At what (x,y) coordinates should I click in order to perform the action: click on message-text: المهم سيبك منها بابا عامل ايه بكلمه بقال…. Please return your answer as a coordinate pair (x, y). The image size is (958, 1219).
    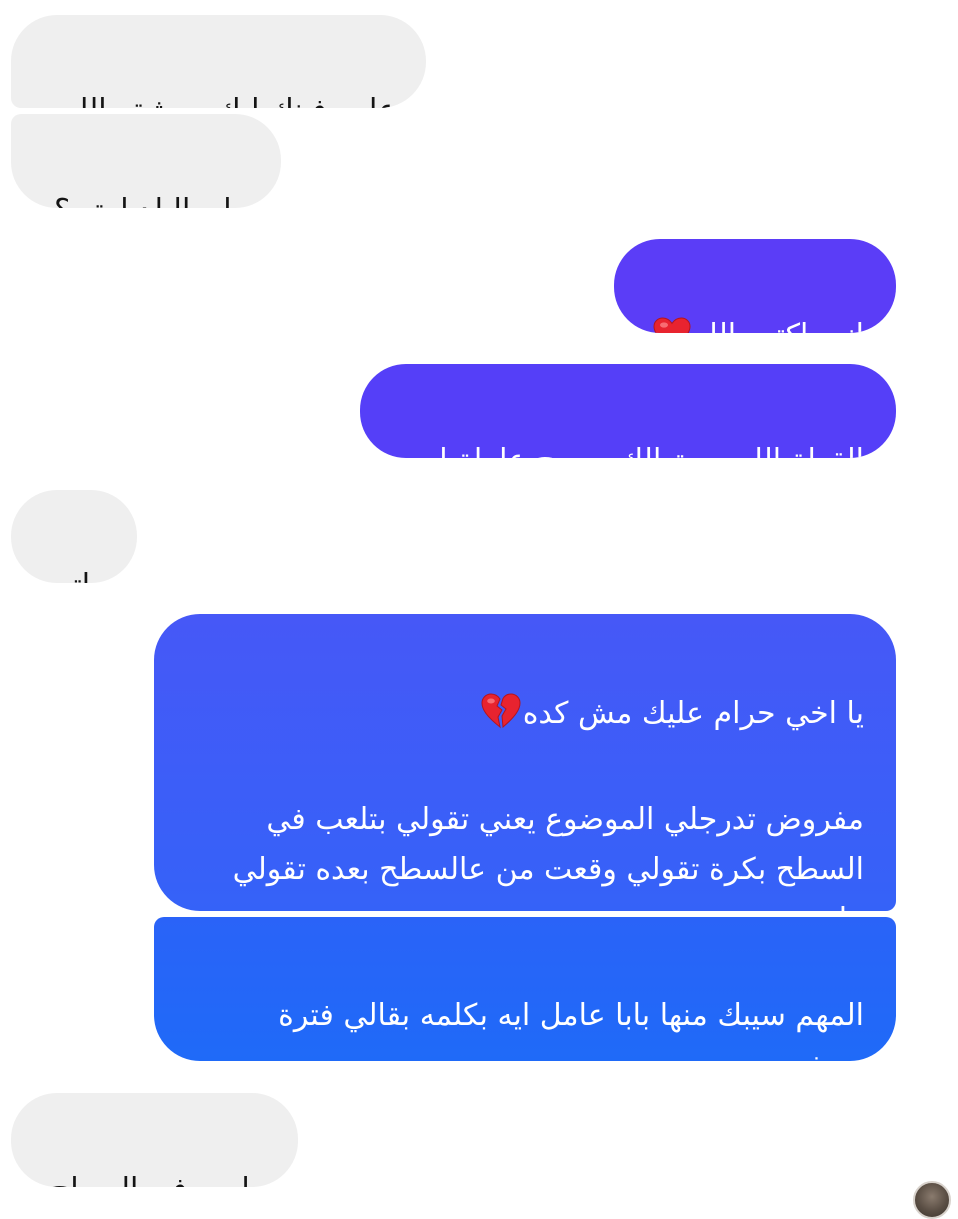
    Looking at the image, I should click on (571, 1029).